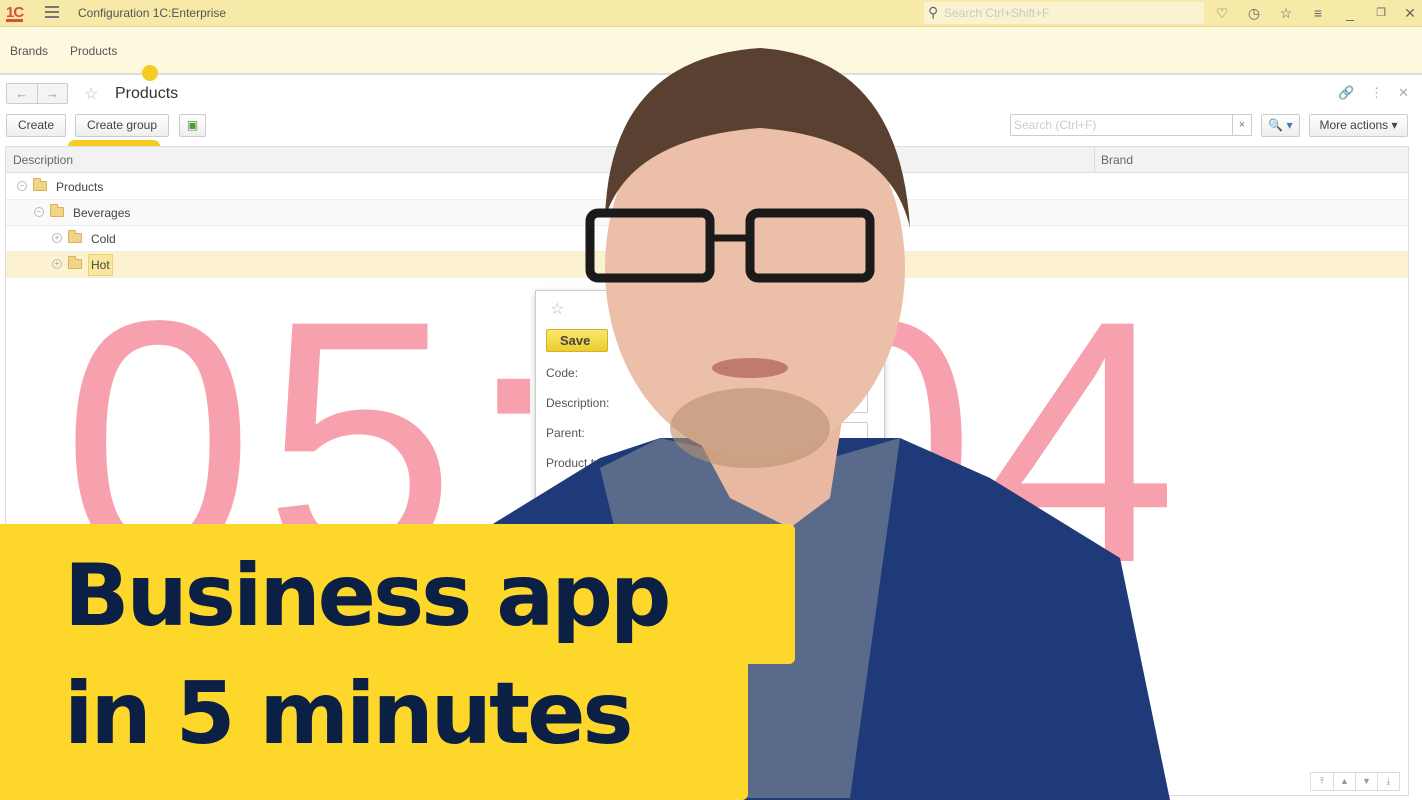 The height and width of the screenshot is (800, 1422). I want to click on history-icon: ◷, so click(1254, 13).